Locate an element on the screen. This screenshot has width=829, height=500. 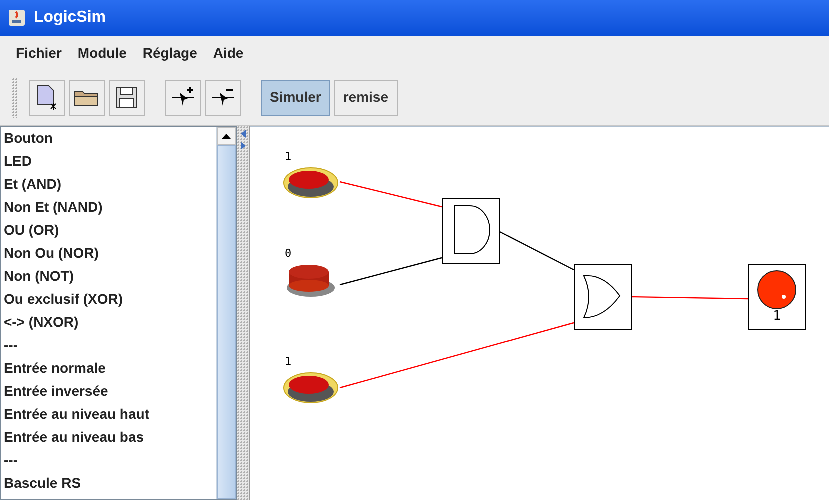
led: 1 is located at coordinates (777, 297).